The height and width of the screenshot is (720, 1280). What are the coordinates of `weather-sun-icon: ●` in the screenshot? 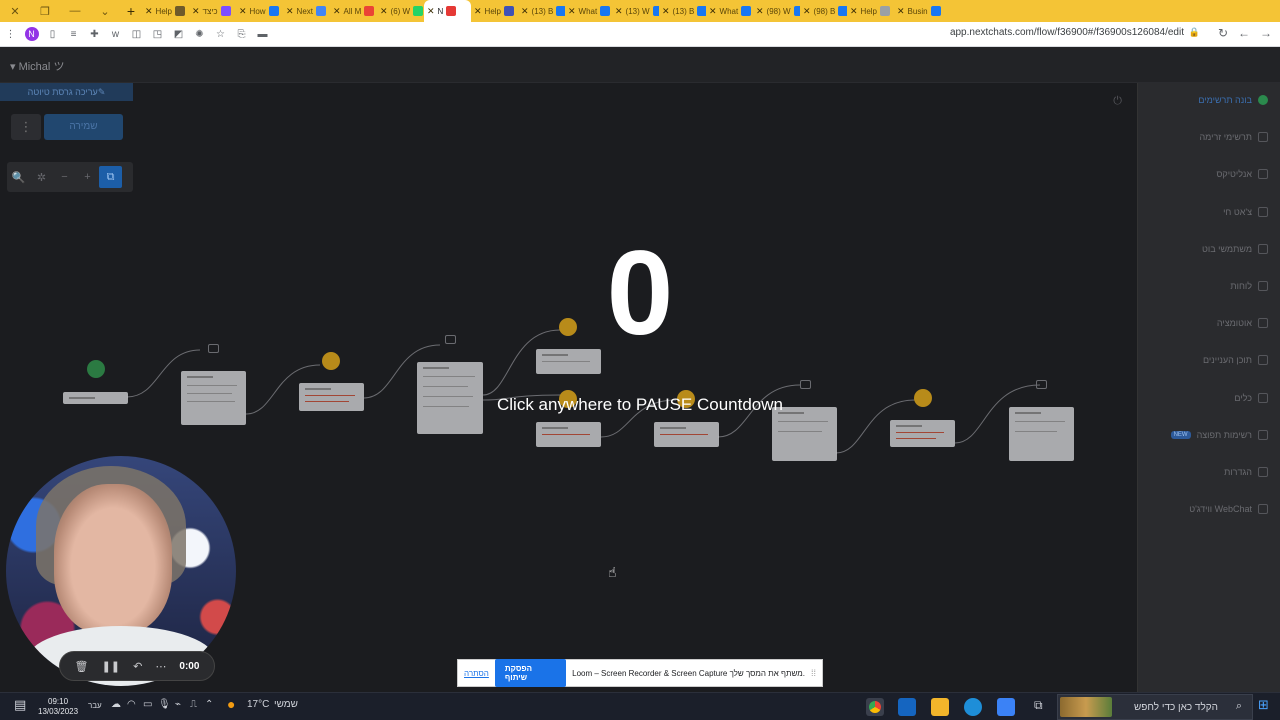 It's located at (231, 704).